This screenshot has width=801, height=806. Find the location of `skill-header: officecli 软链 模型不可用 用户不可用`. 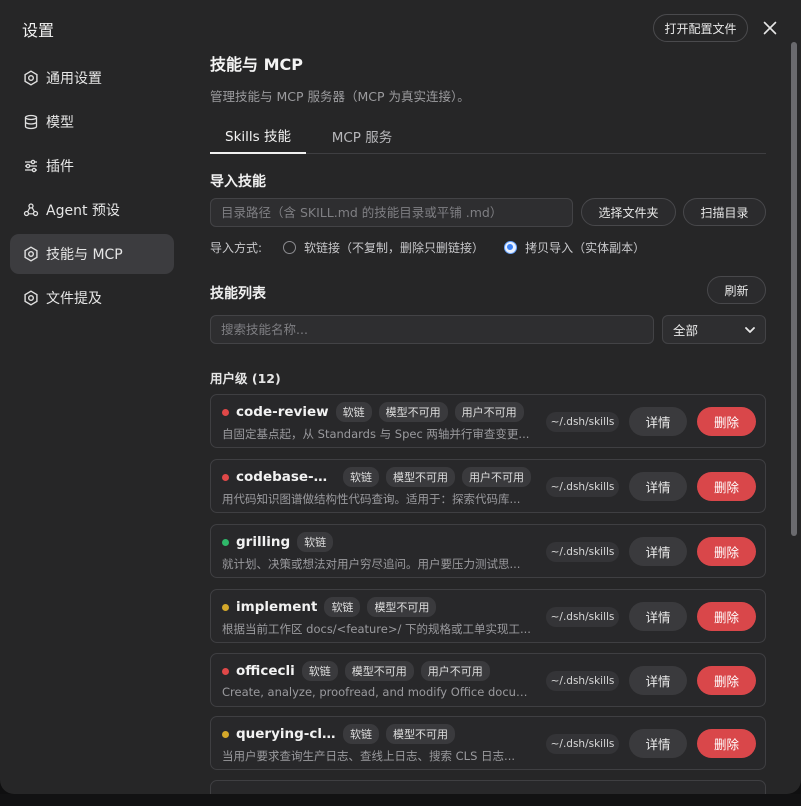

skill-header: officecli 软链 模型不可用 用户不可用 is located at coordinates (359, 671).